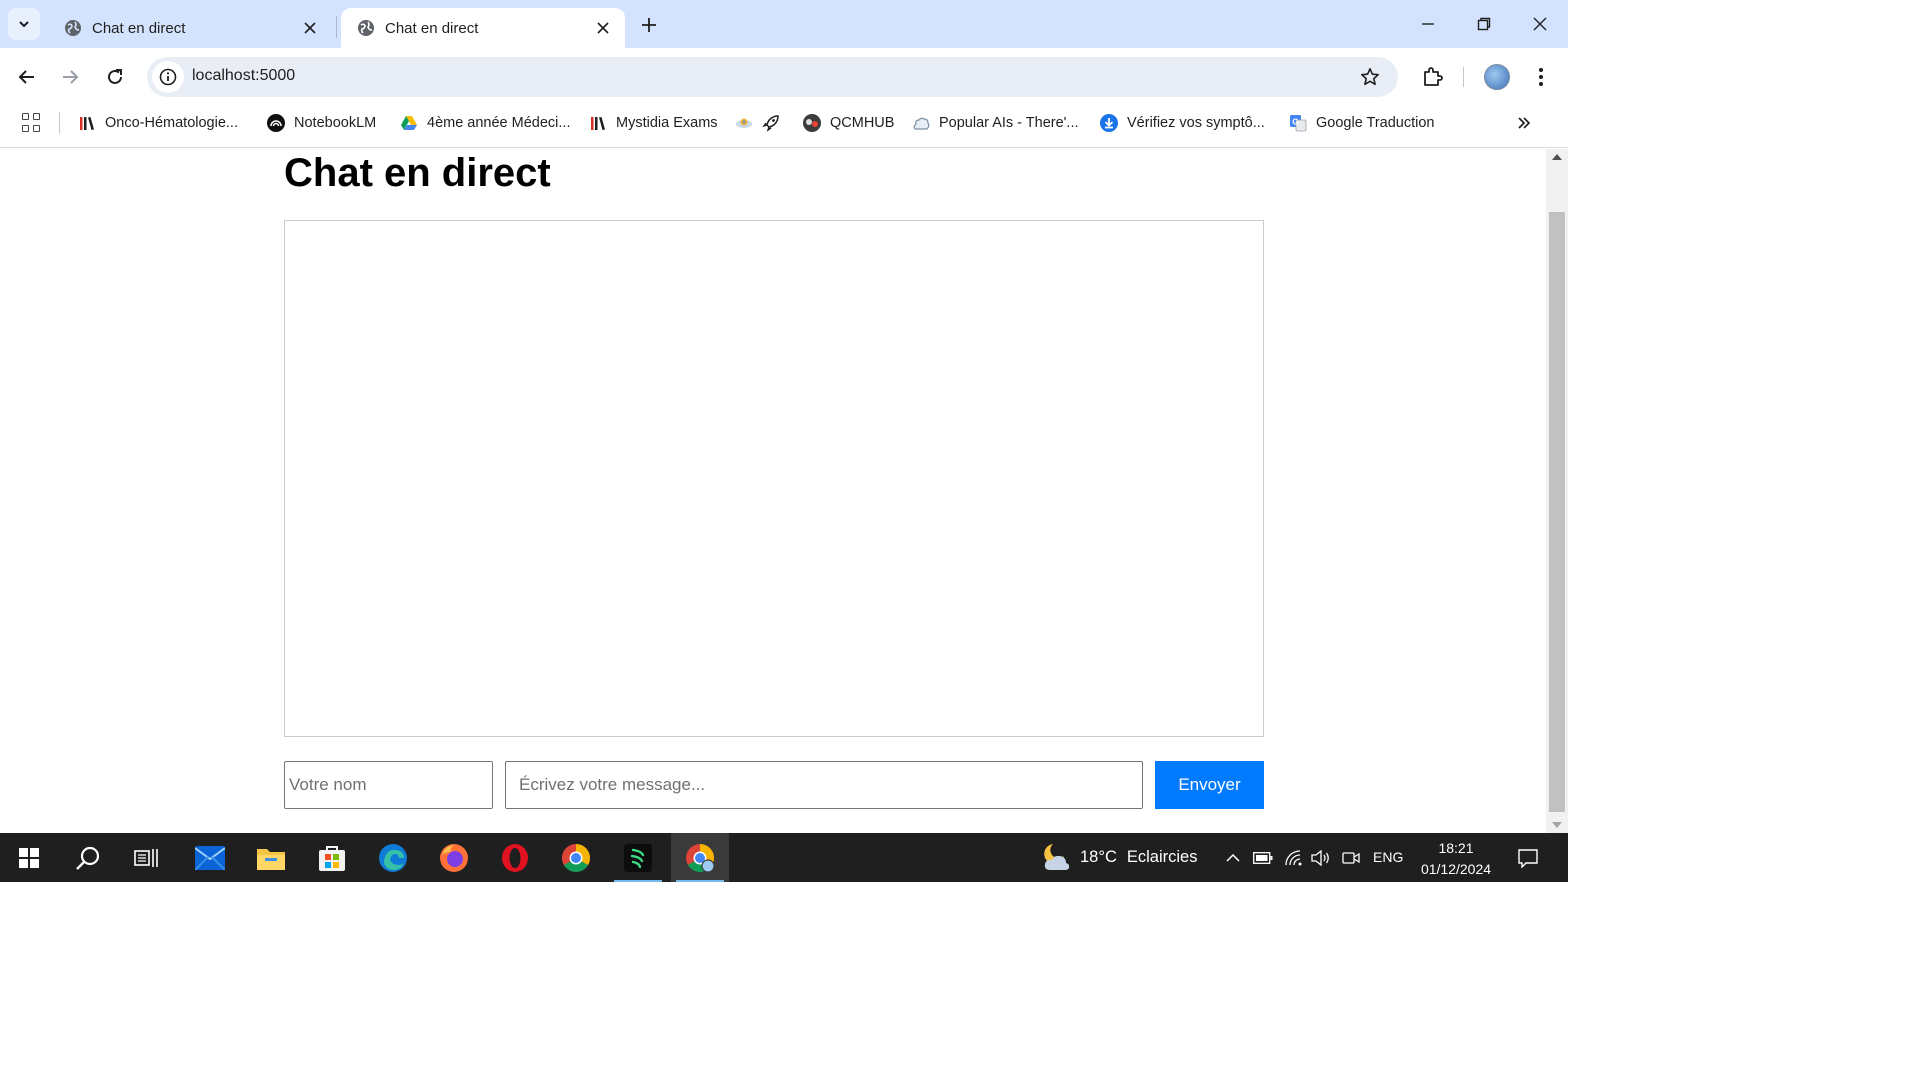  Describe the element at coordinates (1321, 857) in the screenshot. I see `volume-button` at that location.